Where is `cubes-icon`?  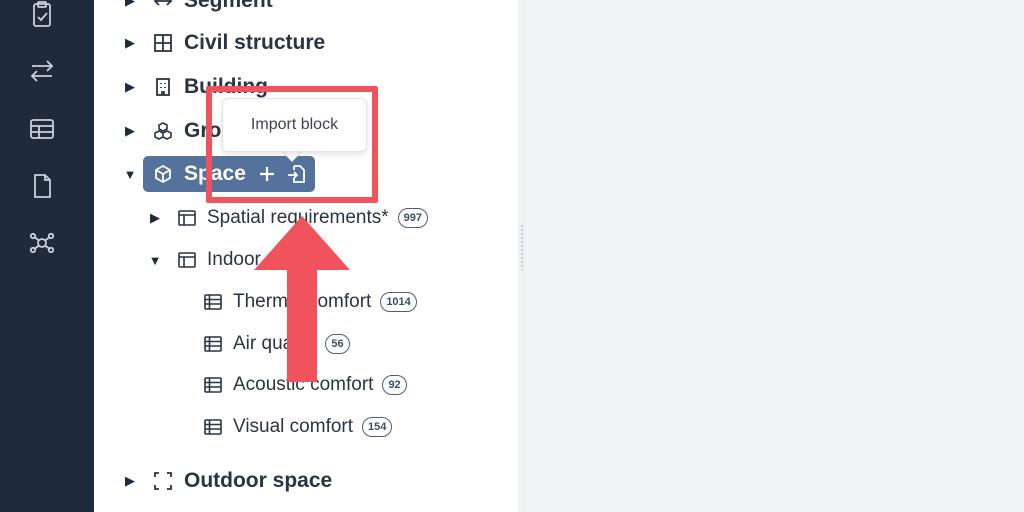
cubes-icon is located at coordinates (163, 131).